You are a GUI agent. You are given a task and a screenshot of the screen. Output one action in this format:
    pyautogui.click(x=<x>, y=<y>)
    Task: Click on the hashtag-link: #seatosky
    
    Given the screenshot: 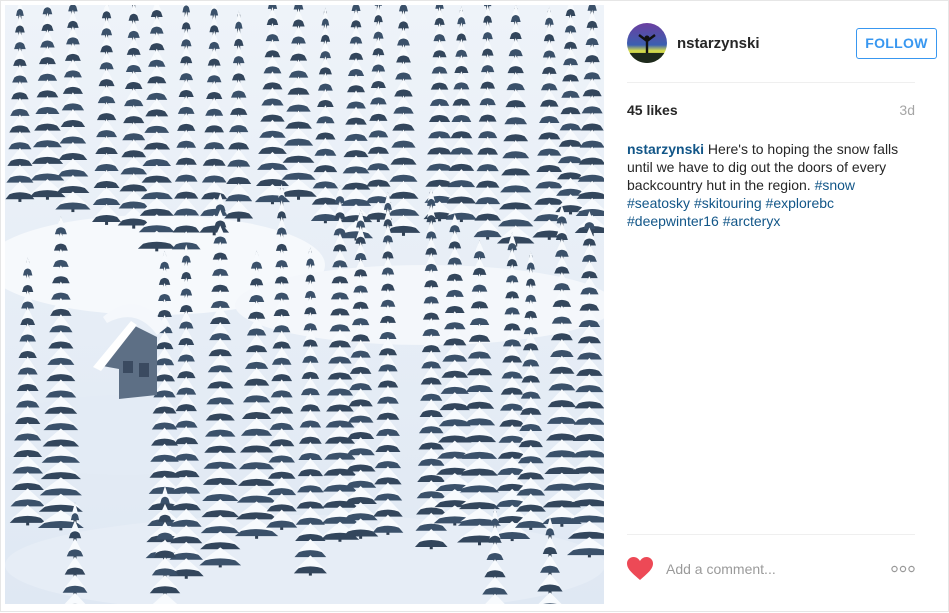 What is the action you would take?
    pyautogui.click(x=658, y=203)
    